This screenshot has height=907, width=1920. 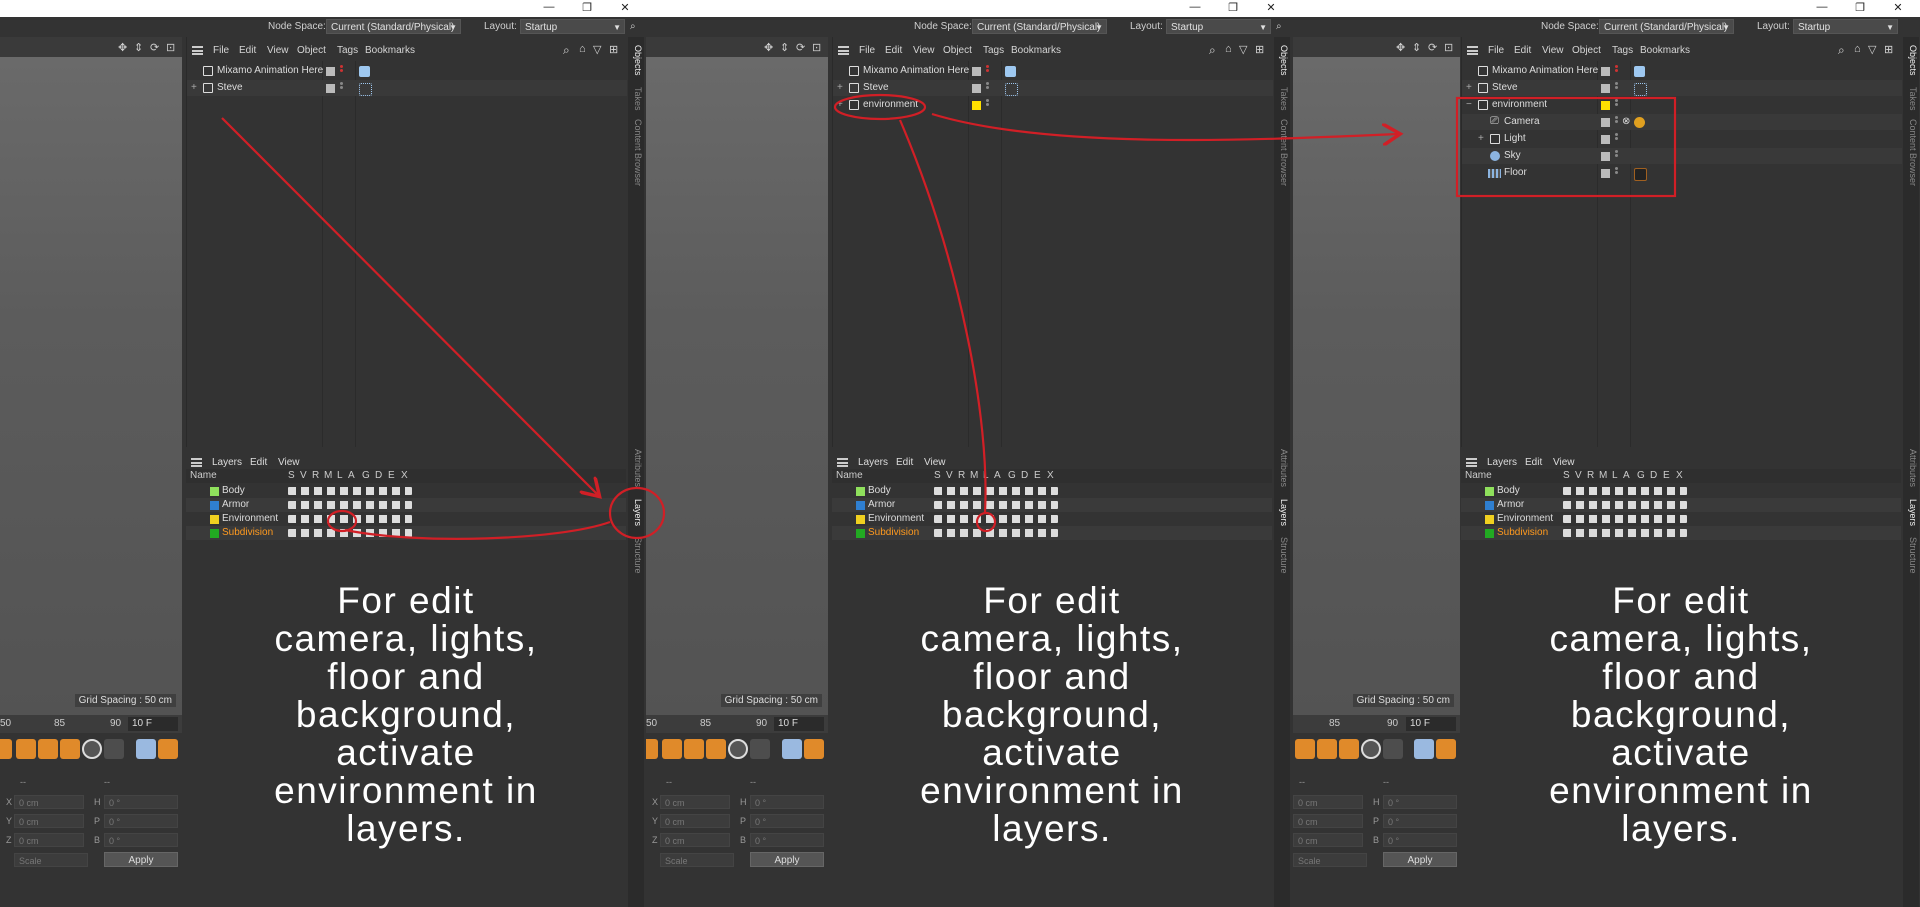 I want to click on rotate-icon: ⟳, so click(x=802, y=47).